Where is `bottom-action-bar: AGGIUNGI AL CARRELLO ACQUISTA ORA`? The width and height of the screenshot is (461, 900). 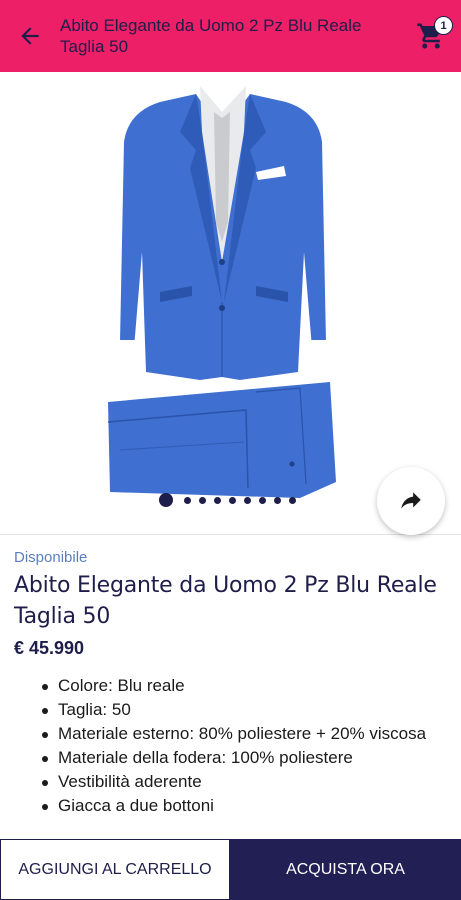 bottom-action-bar: AGGIUNGI AL CARRELLO ACQUISTA ORA is located at coordinates (230, 869).